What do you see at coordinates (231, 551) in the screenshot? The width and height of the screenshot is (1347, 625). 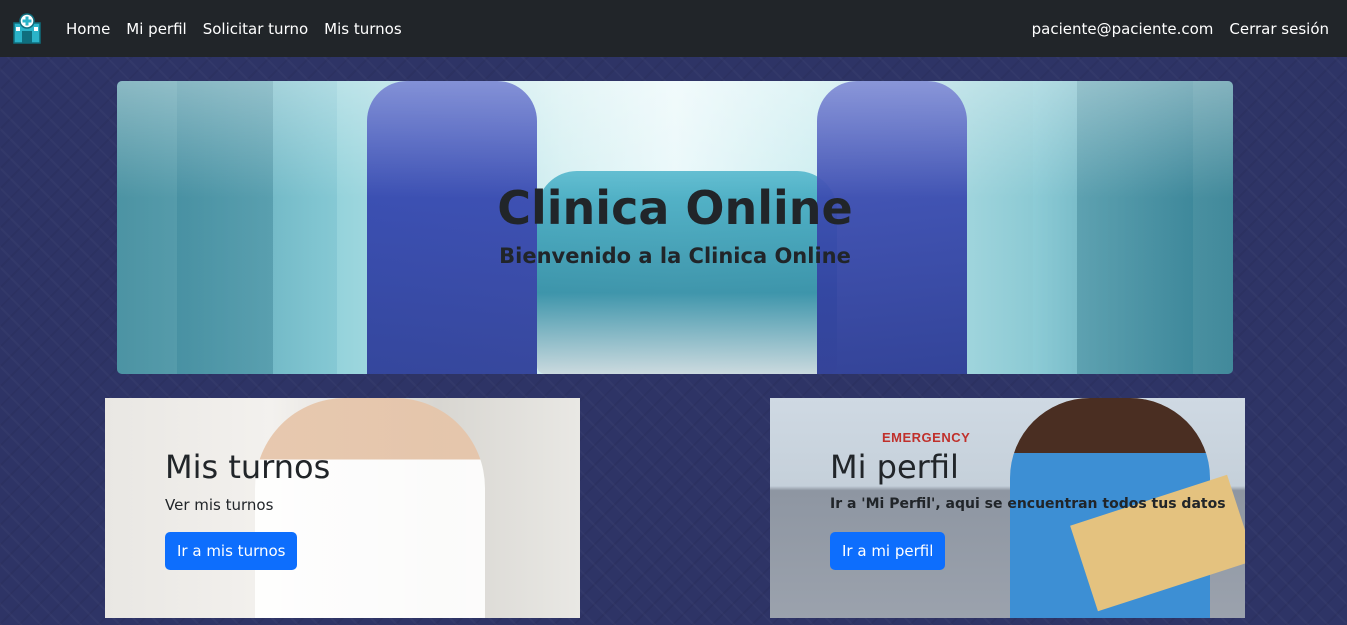 I see `go-to-turnos-button: Ir a mis turnos` at bounding box center [231, 551].